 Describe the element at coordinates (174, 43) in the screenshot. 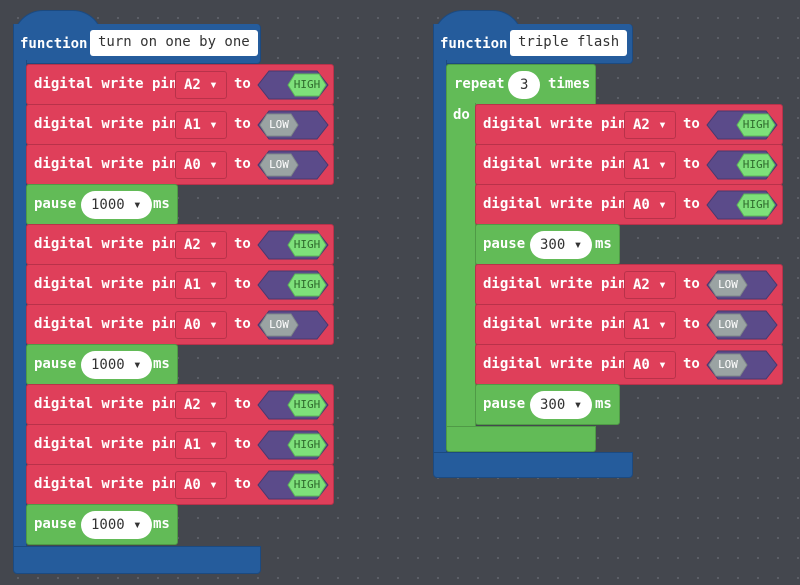

I see `function-name-field: turn on one by one` at that location.